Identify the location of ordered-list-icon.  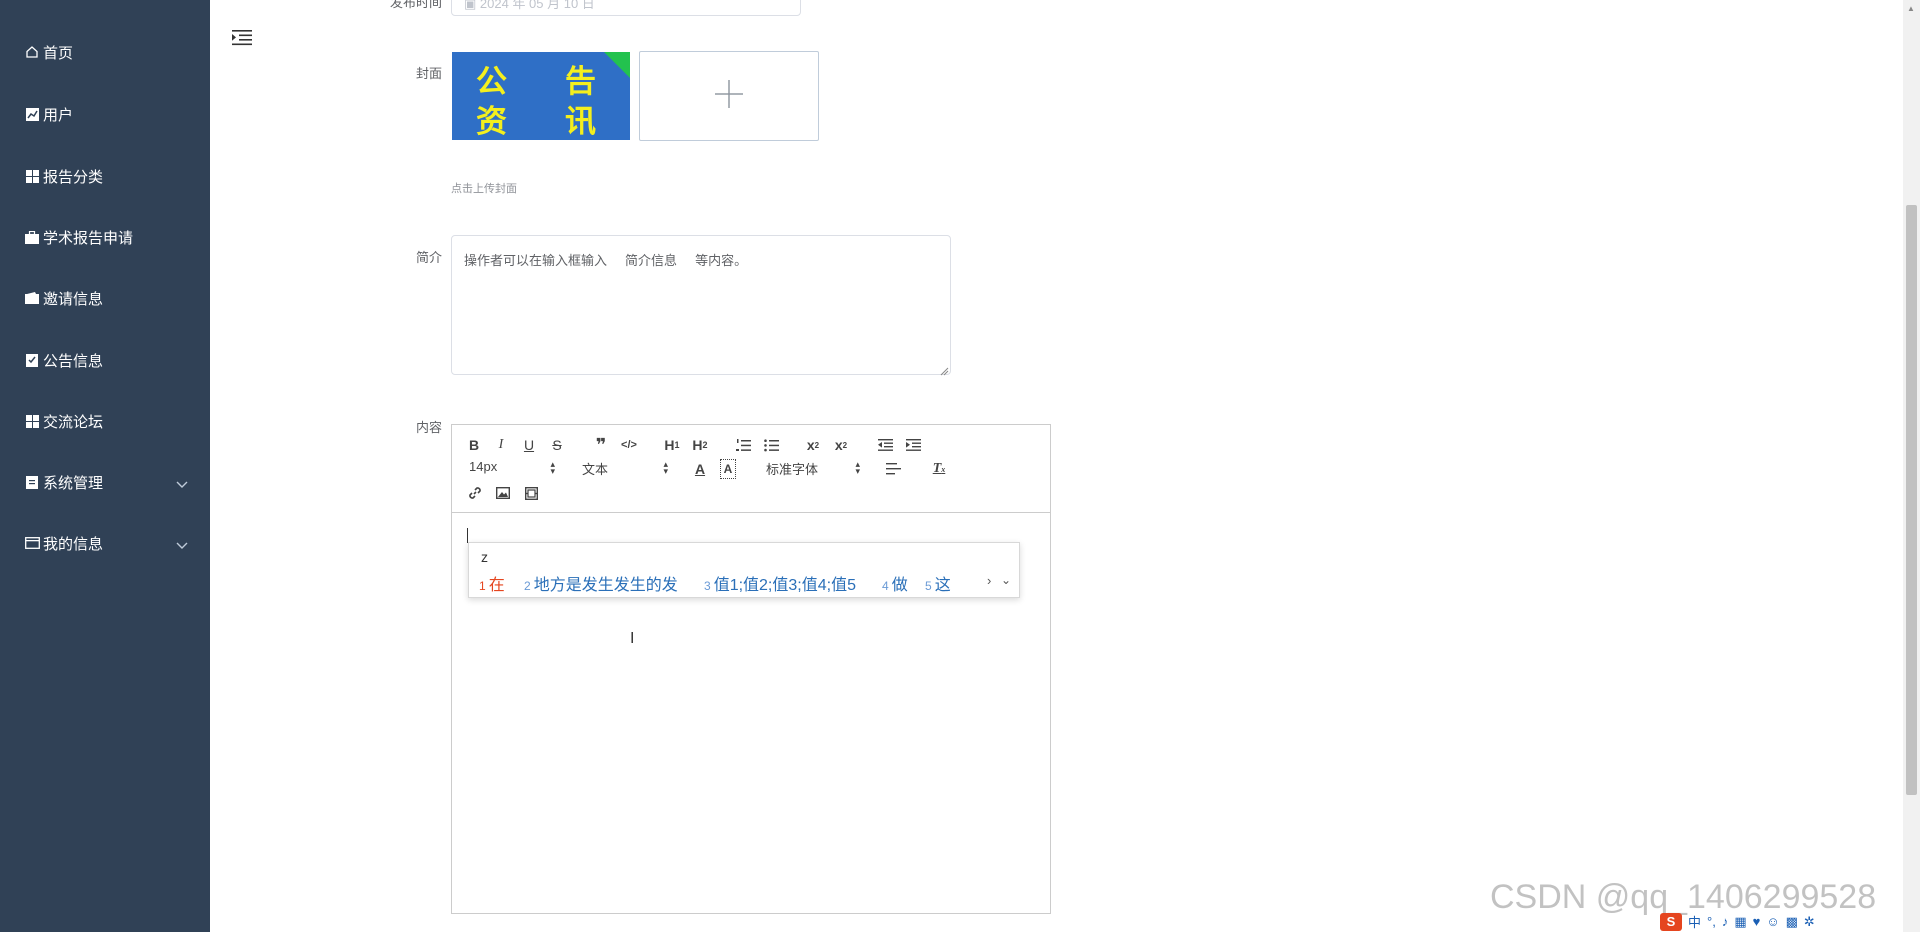
(743, 445).